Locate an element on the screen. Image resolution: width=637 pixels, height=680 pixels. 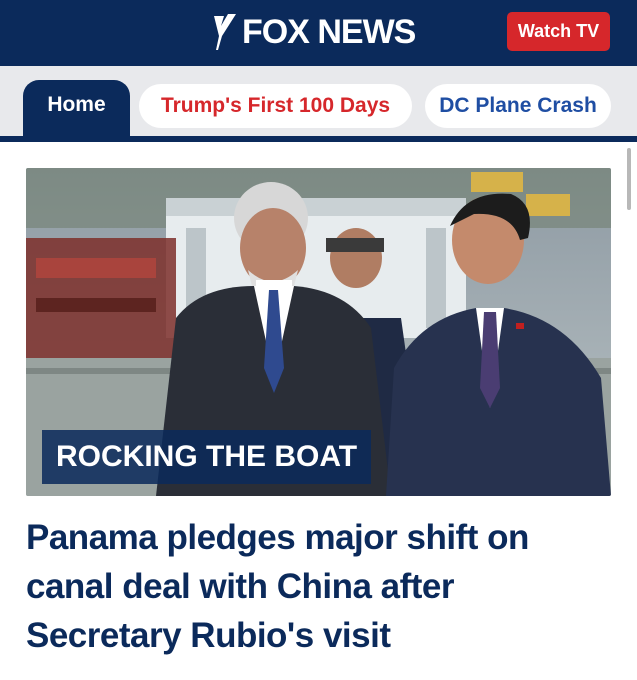
fox-news-logo: FOX NEWS is located at coordinates (313, 32).